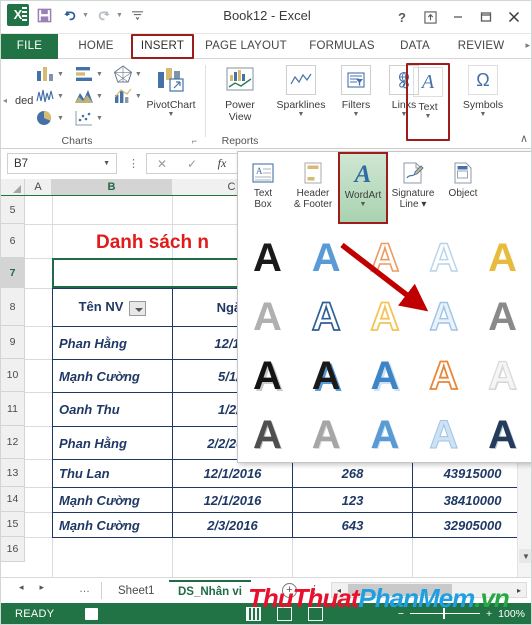 This screenshot has height=625, width=532. I want to click on row-header-16: 16, so click(13, 549).